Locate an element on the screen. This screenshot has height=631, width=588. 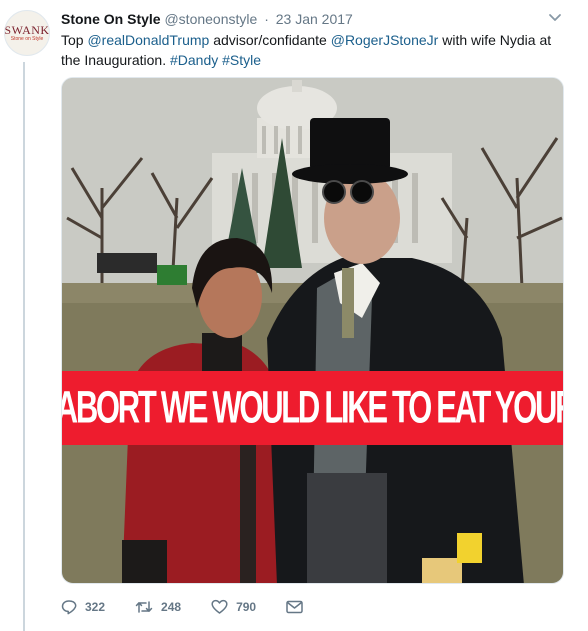
direct-message-button is located at coordinates (298, 607).